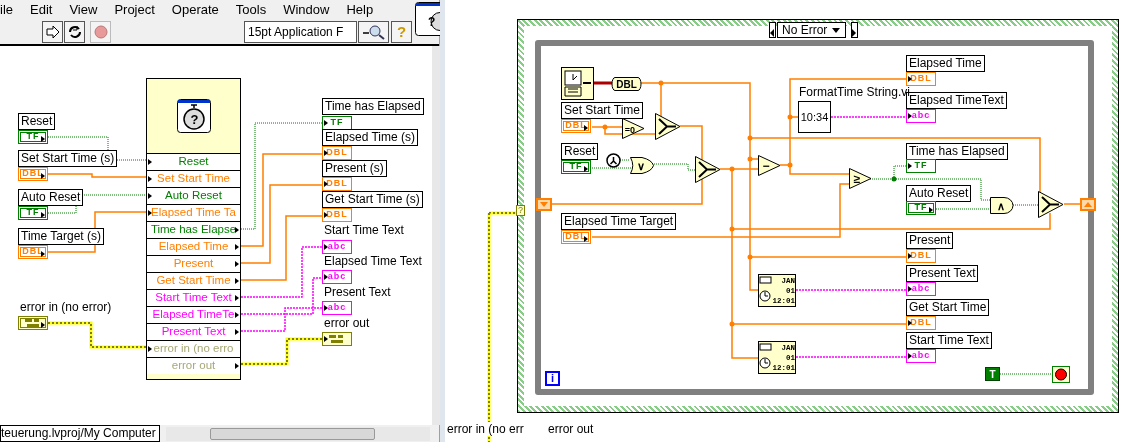 The image size is (1135, 442). What do you see at coordinates (854, 30) in the screenshot?
I see `increment-button` at bounding box center [854, 30].